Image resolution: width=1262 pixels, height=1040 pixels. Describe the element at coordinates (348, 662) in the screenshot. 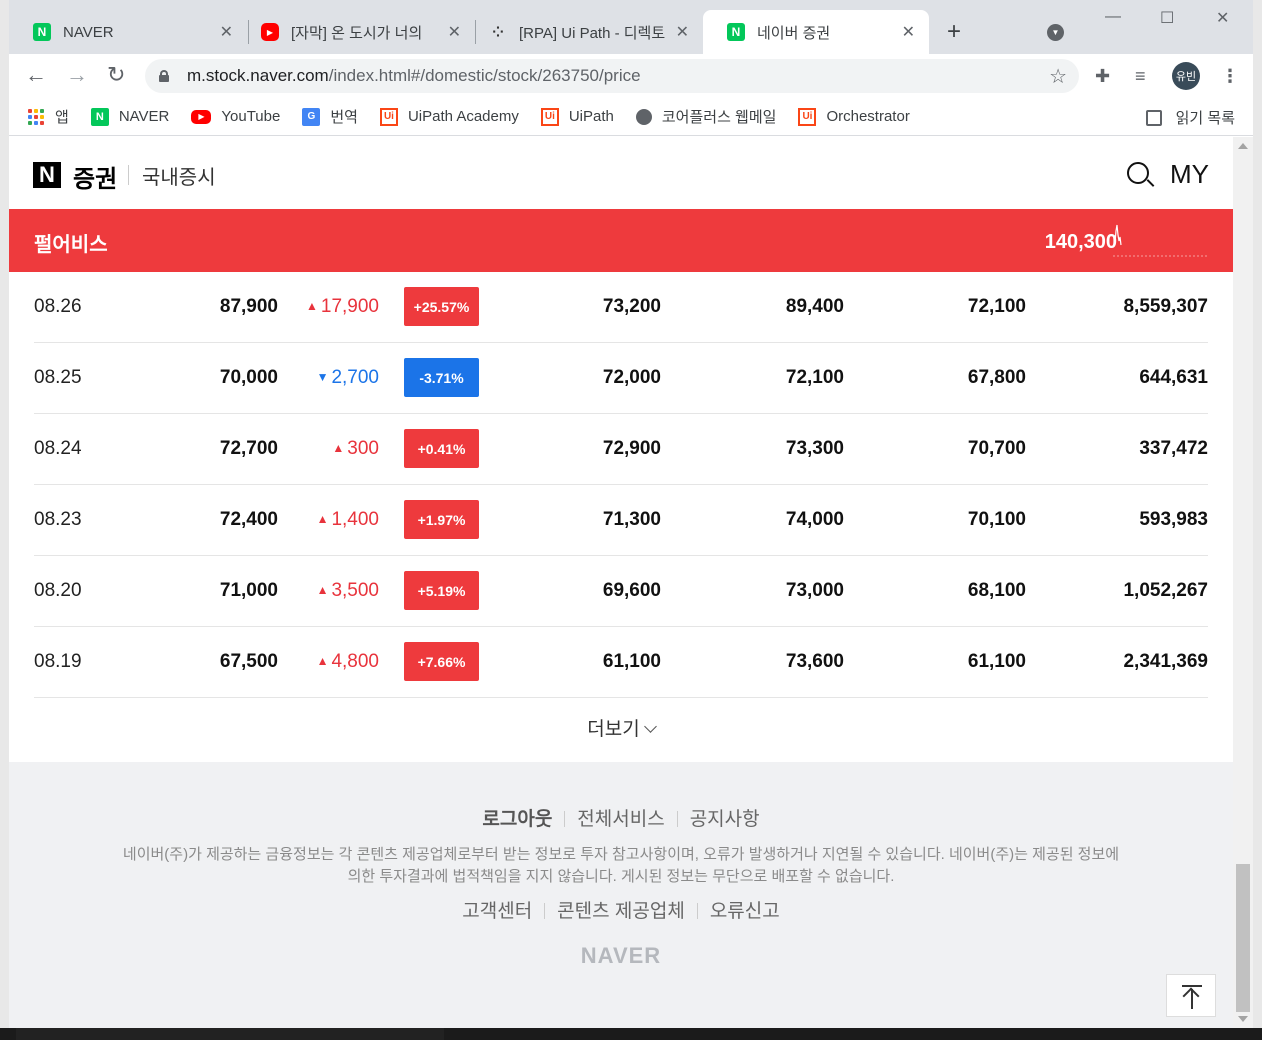

I see `row-change: ▲ 4,800` at that location.